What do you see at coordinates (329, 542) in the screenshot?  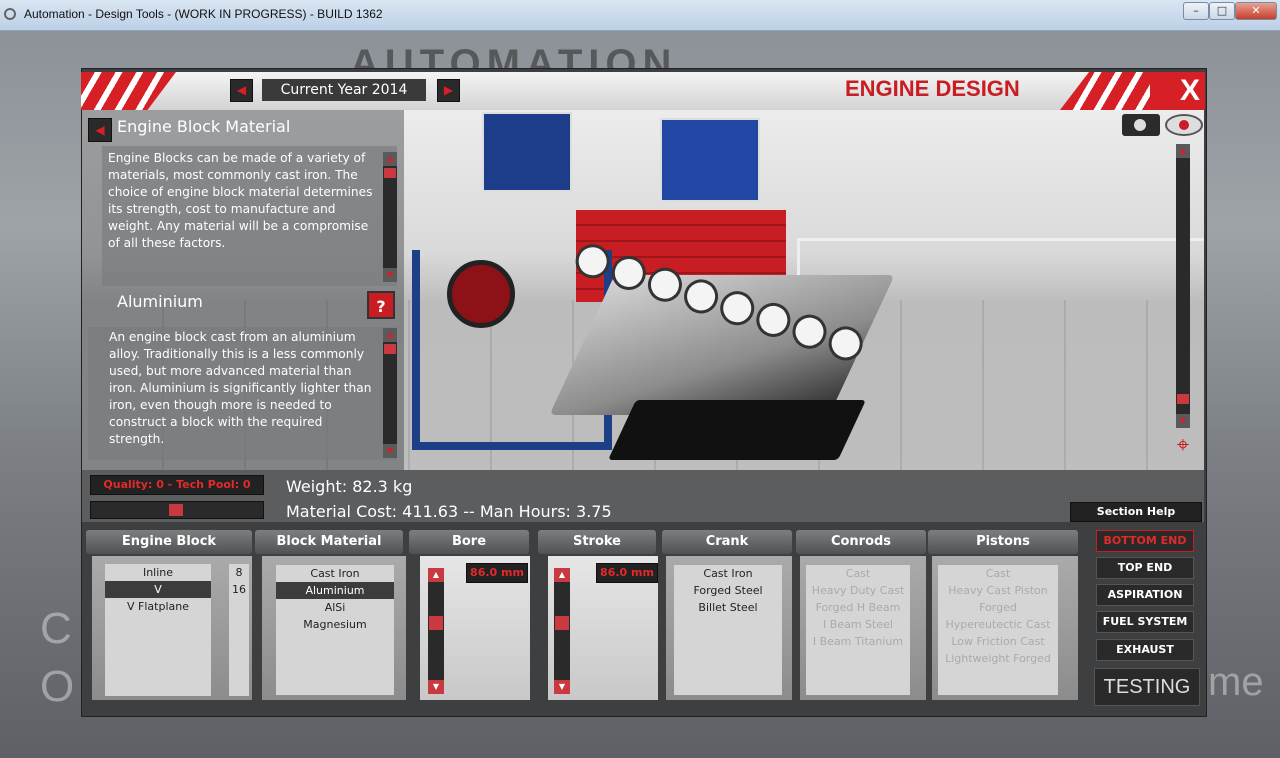 I see `block-material-header: Block Material` at bounding box center [329, 542].